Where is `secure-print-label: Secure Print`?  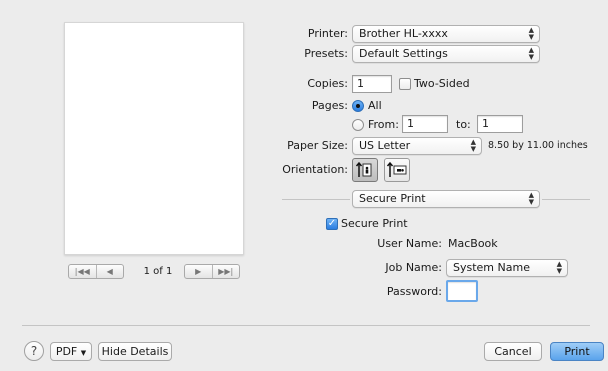 secure-print-label: Secure Print is located at coordinates (374, 223).